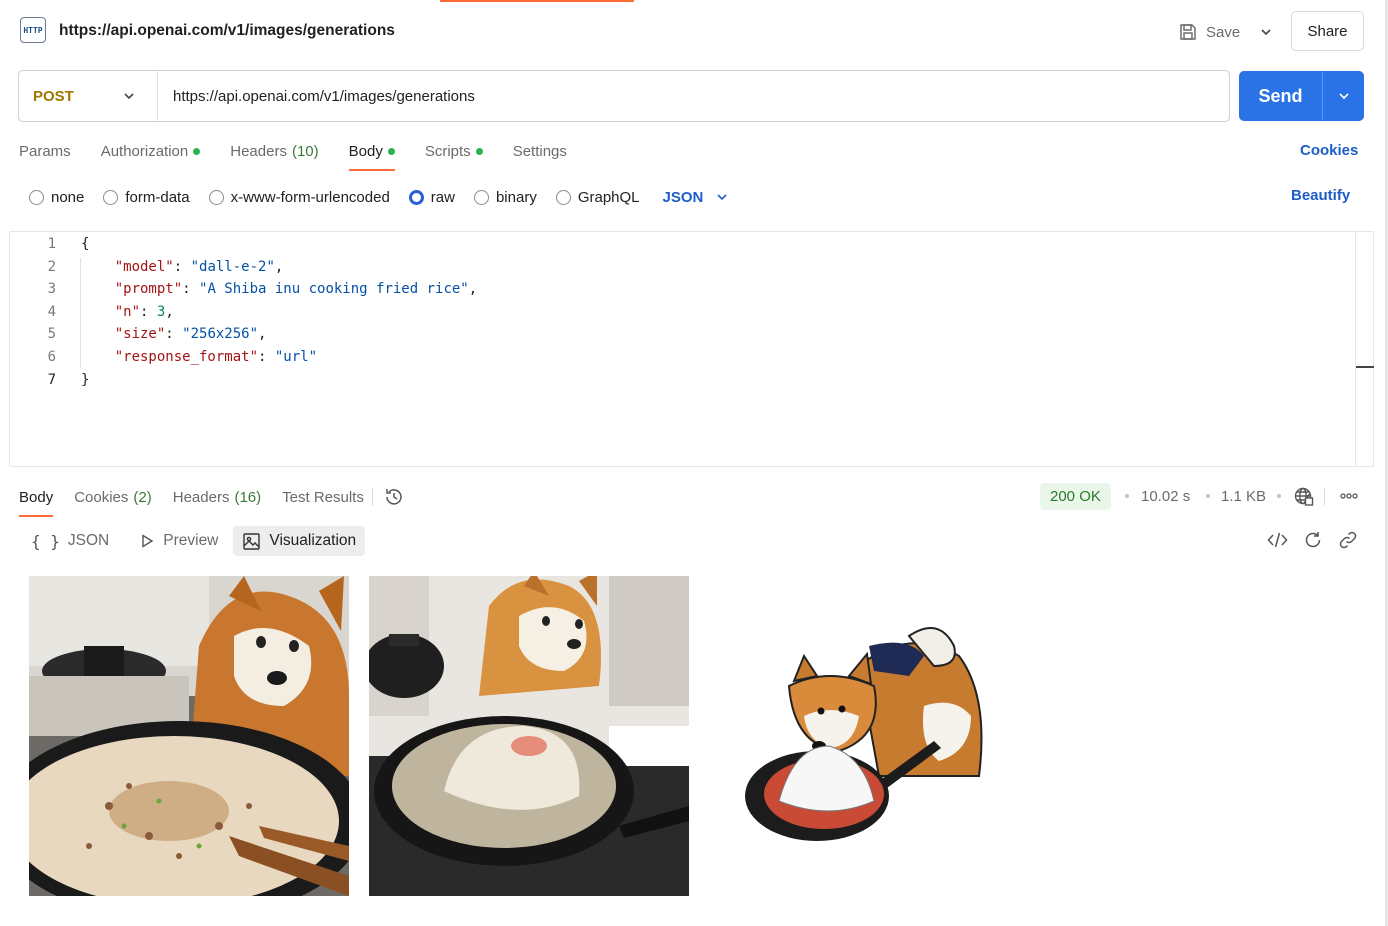 The height and width of the screenshot is (926, 1388). Describe the element at coordinates (146, 197) in the screenshot. I see `radio-form-data: form-data` at that location.